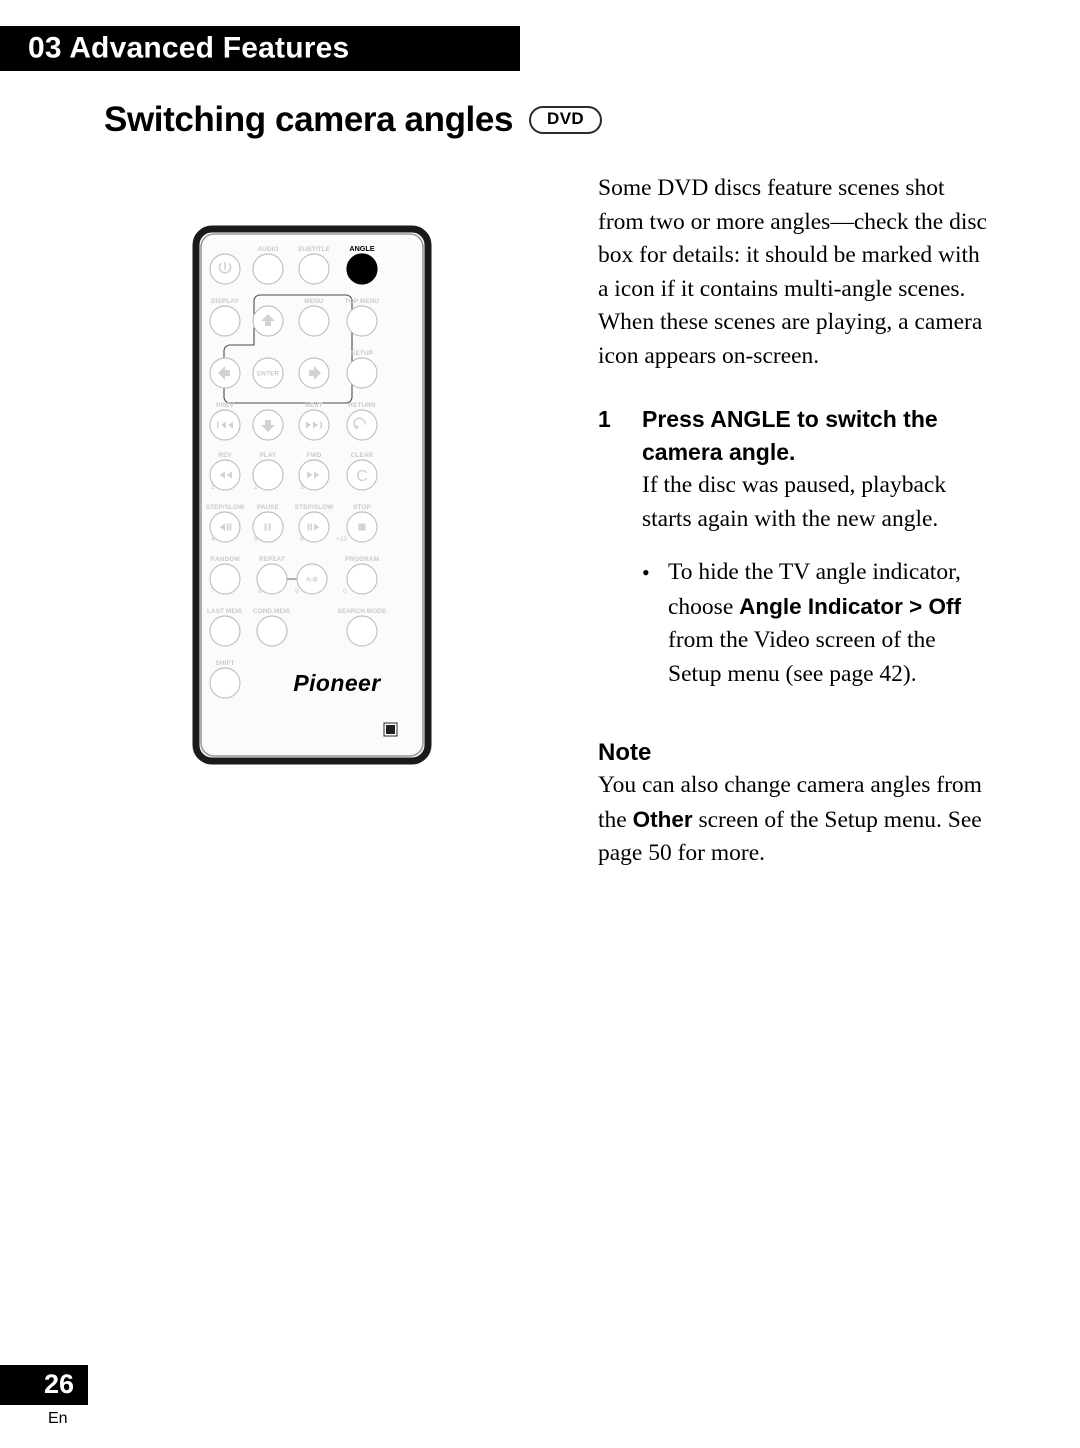 Image resolution: width=1080 pixels, height=1448 pixels. What do you see at coordinates (625, 752) in the screenshot?
I see `note-heading: Note` at bounding box center [625, 752].